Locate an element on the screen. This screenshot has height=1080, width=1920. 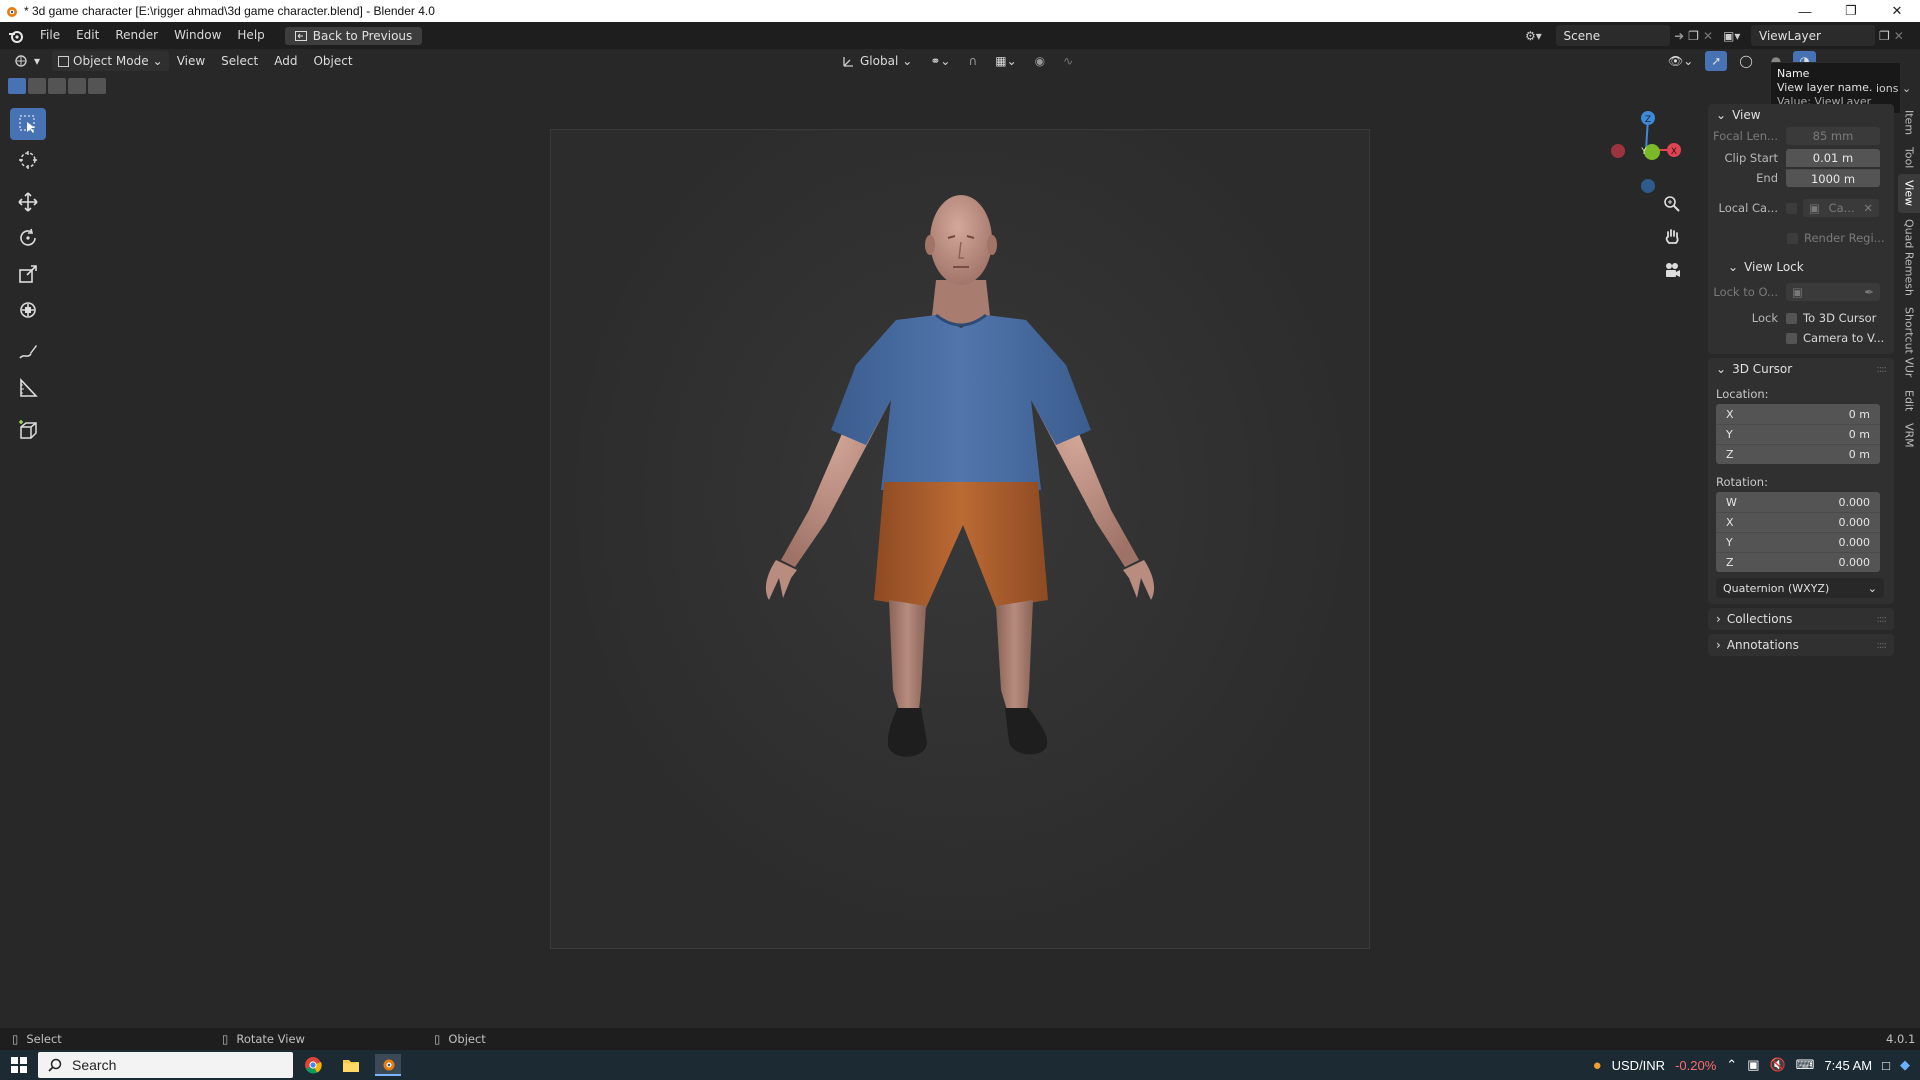
object-mode-dropdown: Object Mode ⌄ is located at coordinates (110, 61).